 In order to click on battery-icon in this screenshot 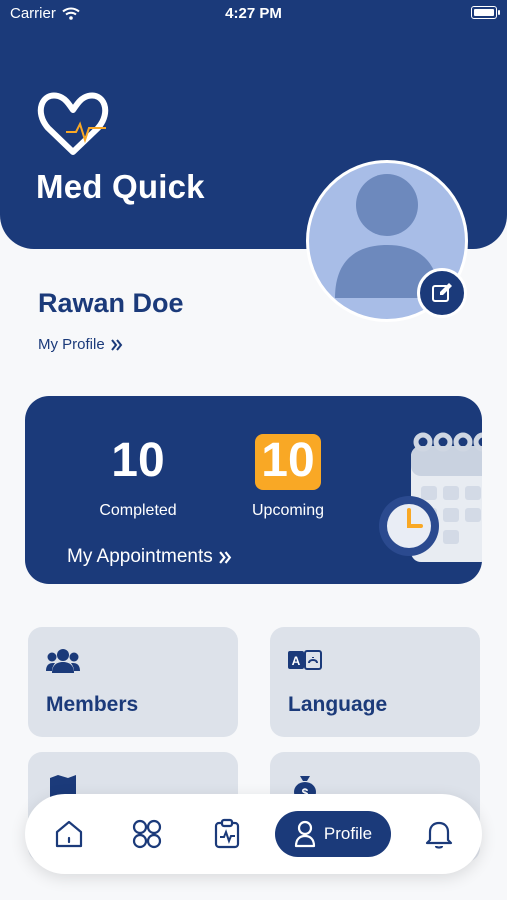, I will do `click(485, 12)`.